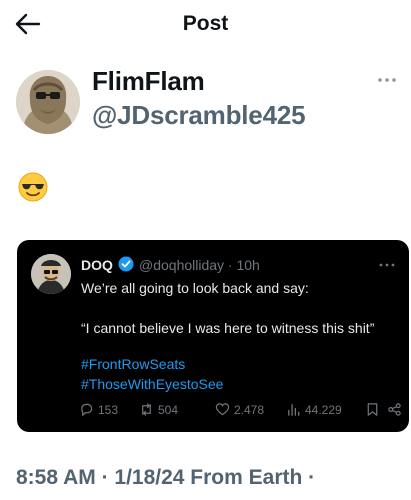  I want to click on bookmark-button, so click(372, 409).